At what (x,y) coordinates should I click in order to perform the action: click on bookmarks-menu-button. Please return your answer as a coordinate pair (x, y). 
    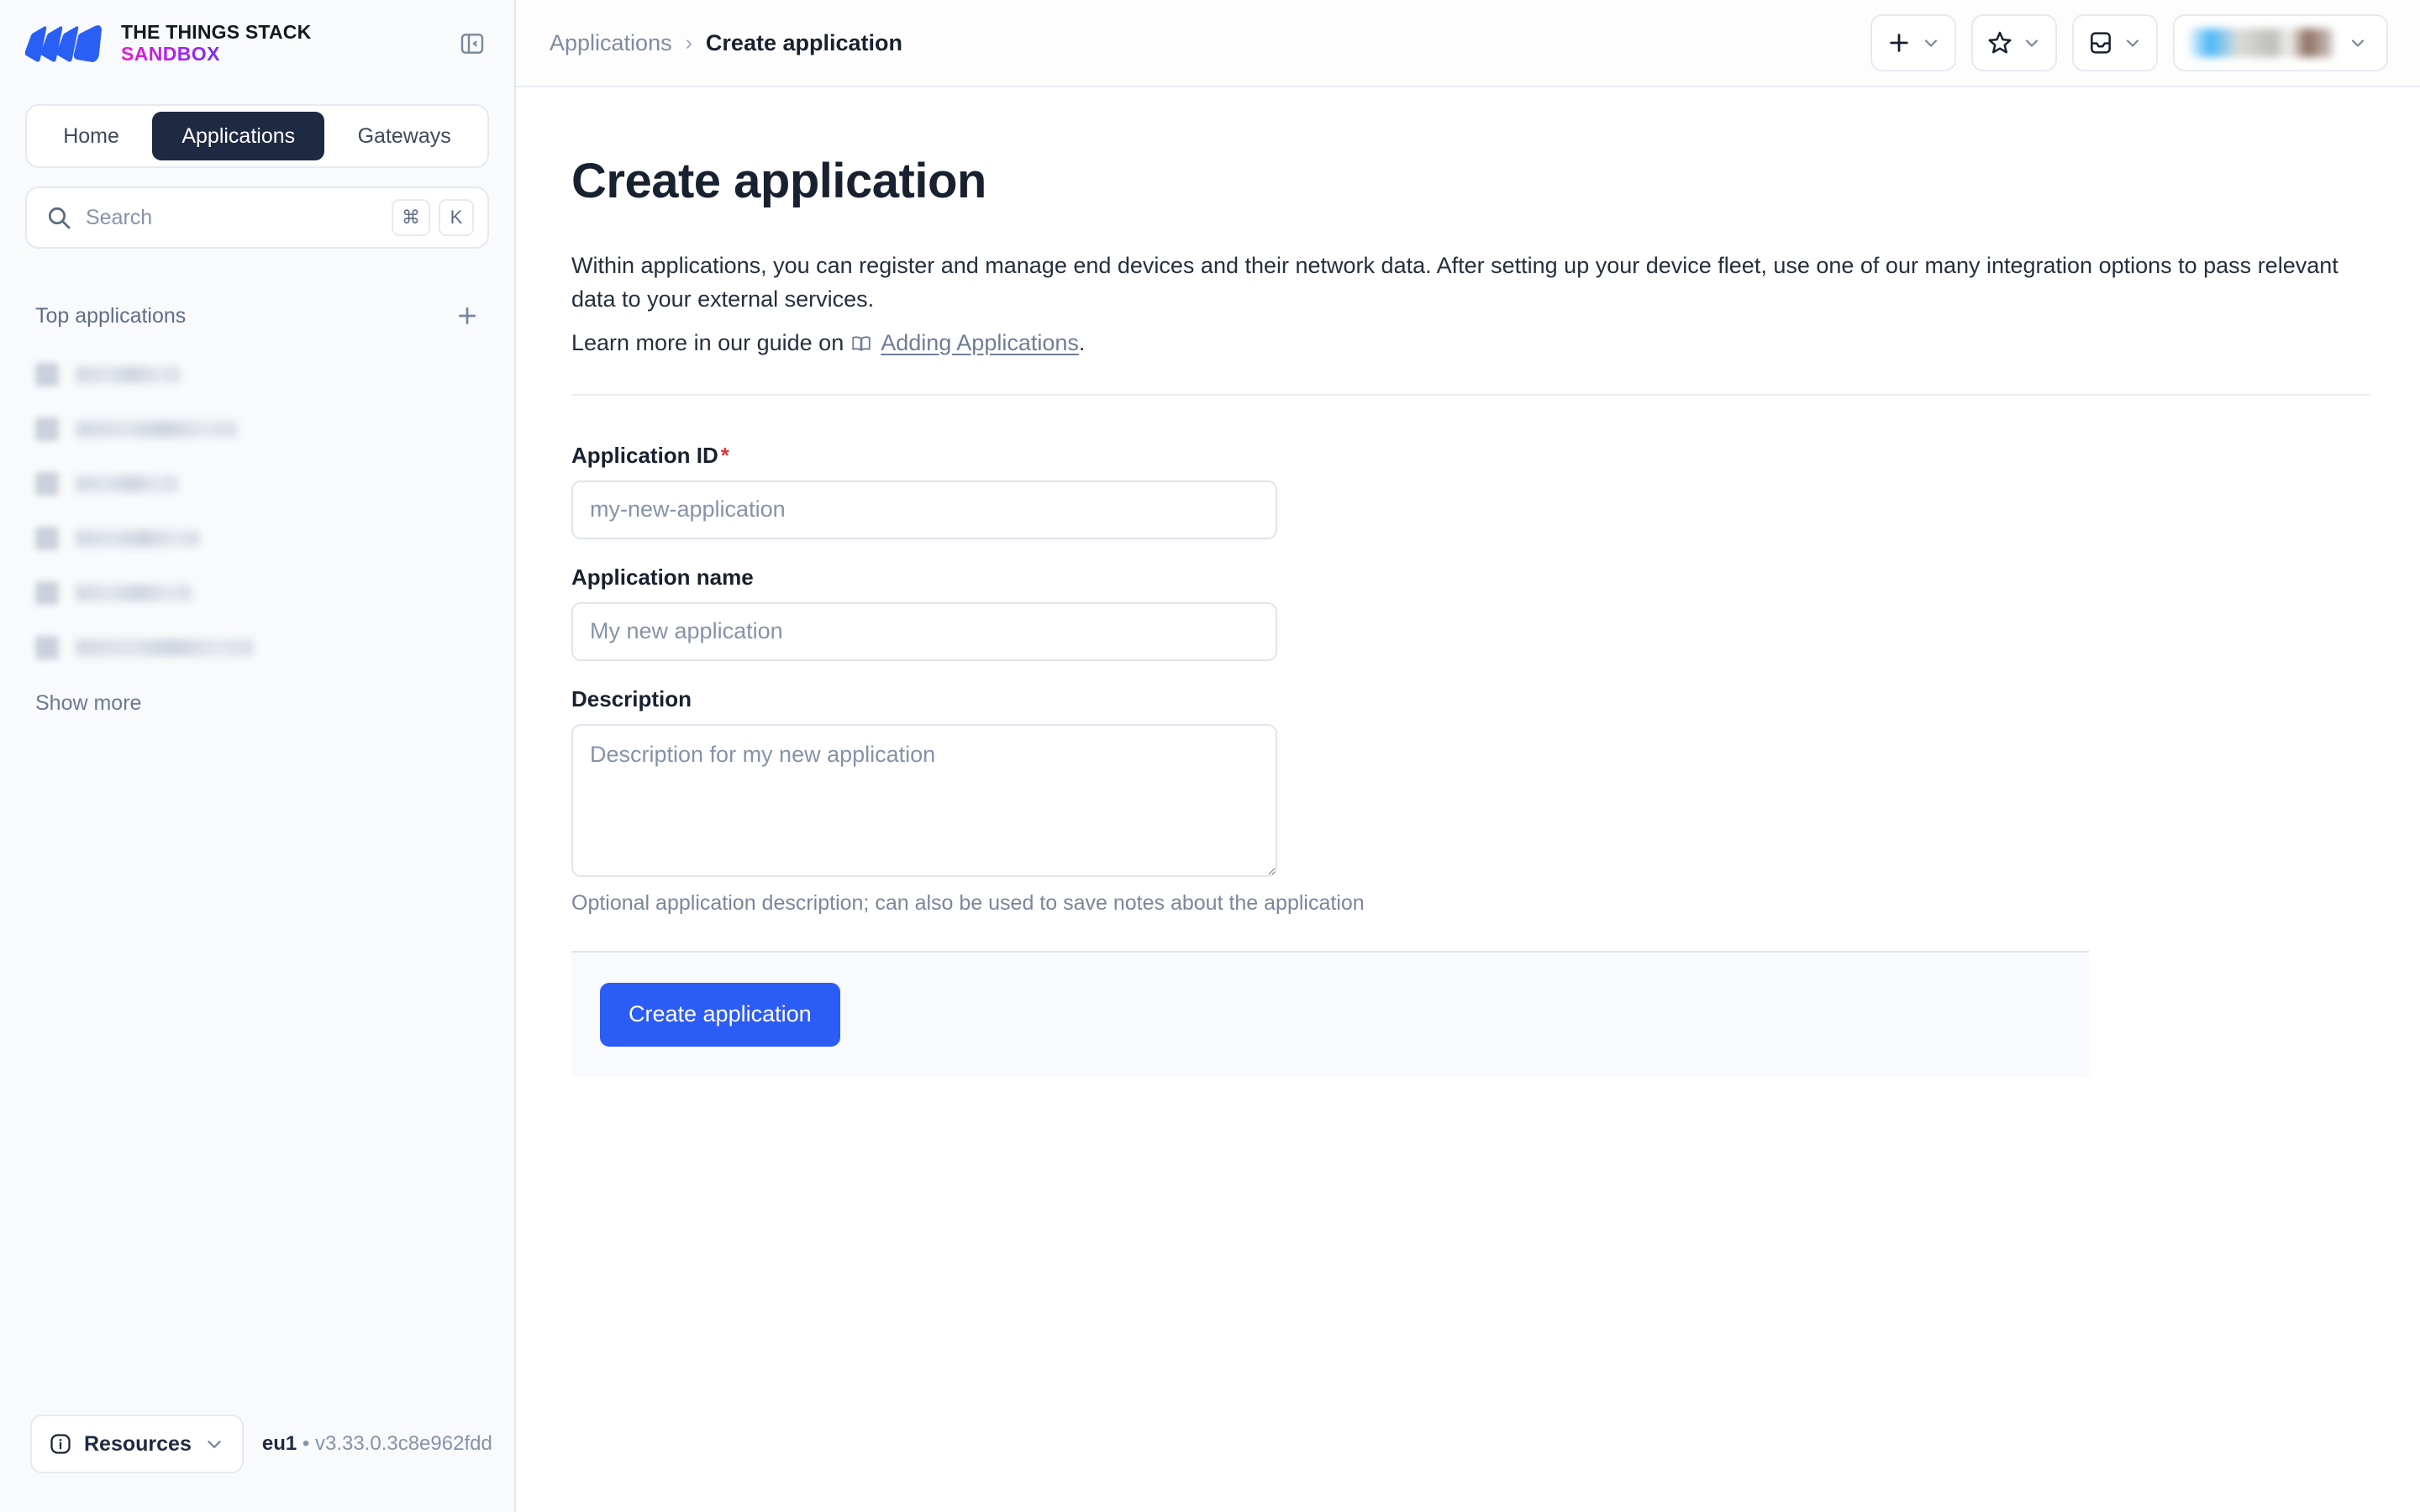
    Looking at the image, I should click on (2014, 42).